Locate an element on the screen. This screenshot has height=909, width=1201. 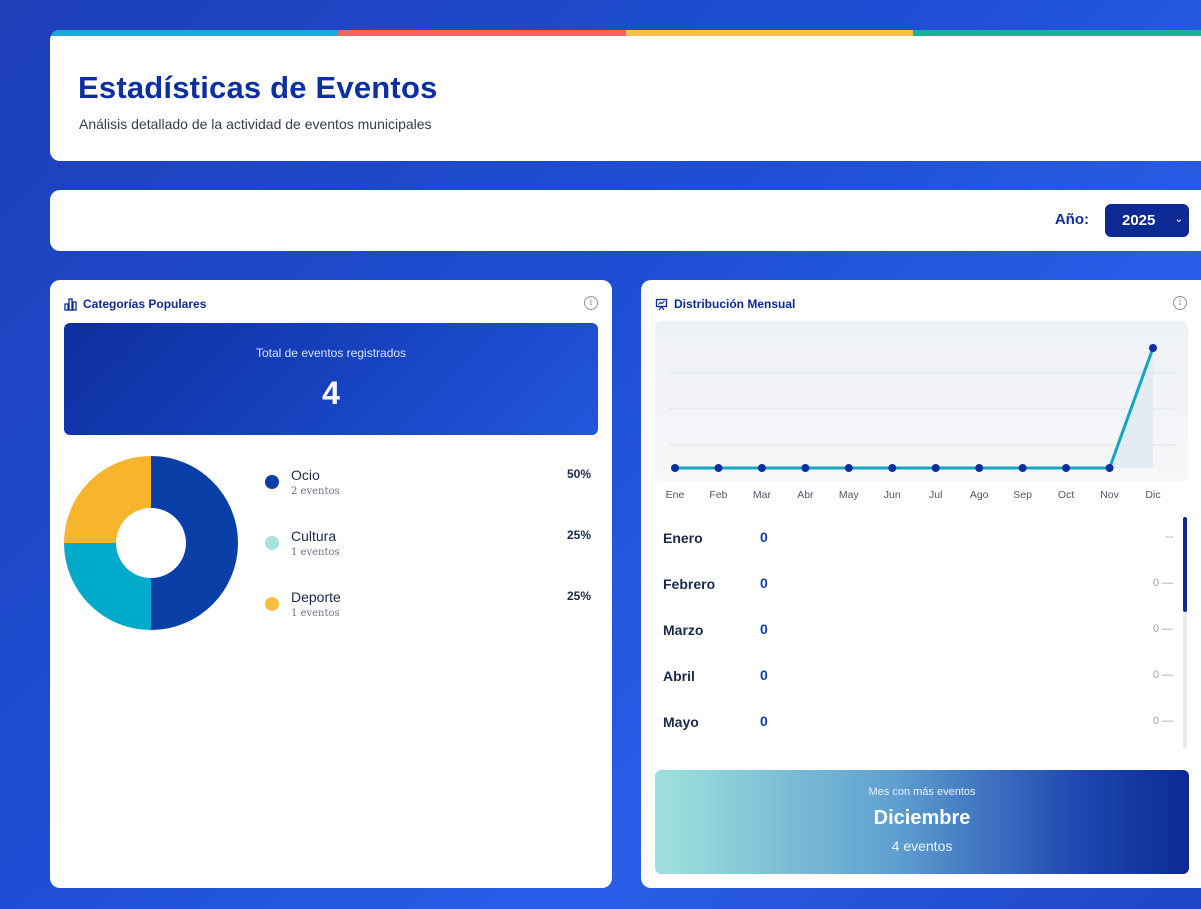
year-select-value: 2025 is located at coordinates (1139, 220).